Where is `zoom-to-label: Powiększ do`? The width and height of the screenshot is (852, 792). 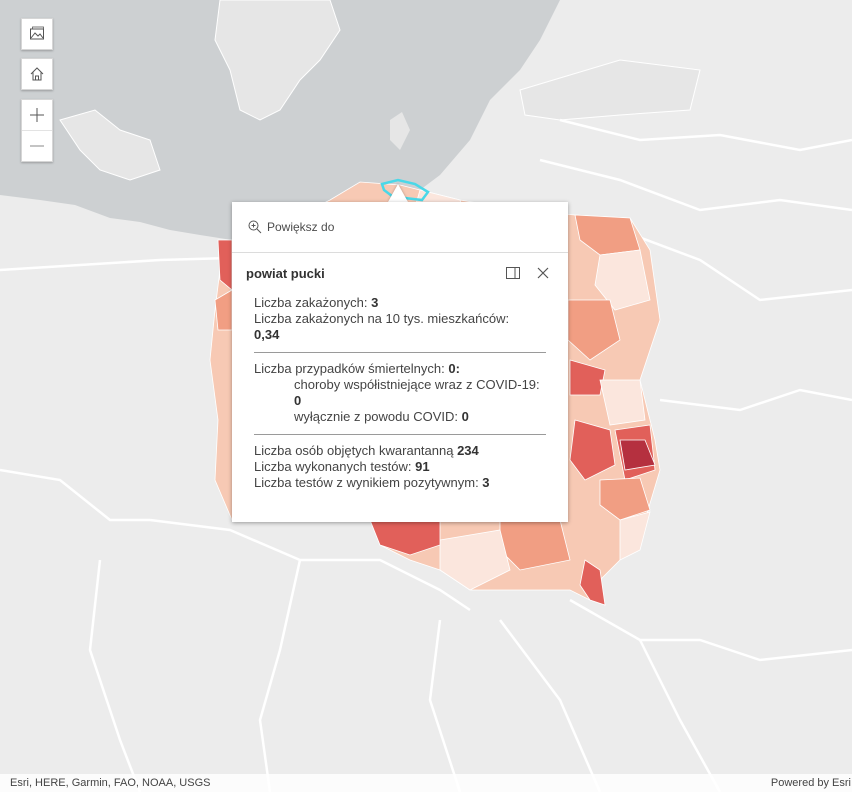
zoom-to-label: Powiększ do is located at coordinates (301, 227).